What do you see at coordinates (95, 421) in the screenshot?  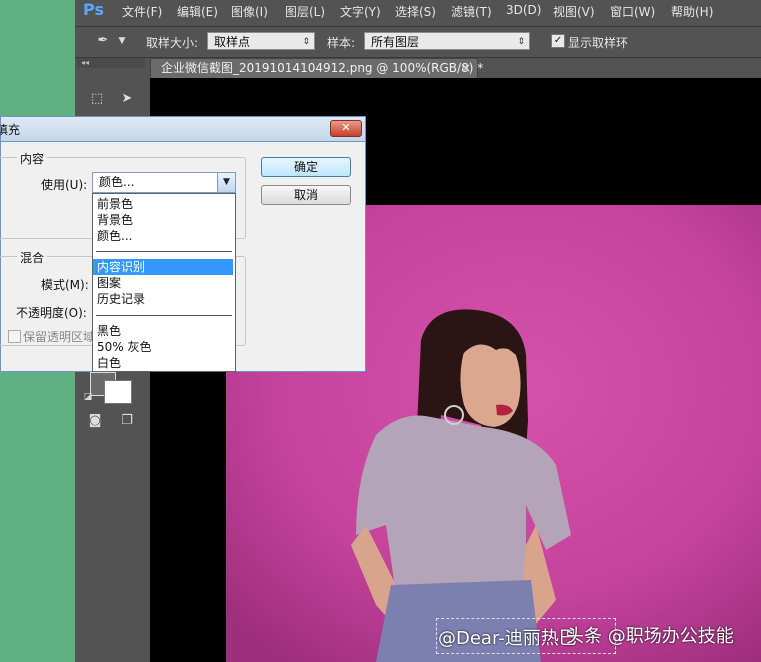 I see `quick-mask-icon: ◙` at bounding box center [95, 421].